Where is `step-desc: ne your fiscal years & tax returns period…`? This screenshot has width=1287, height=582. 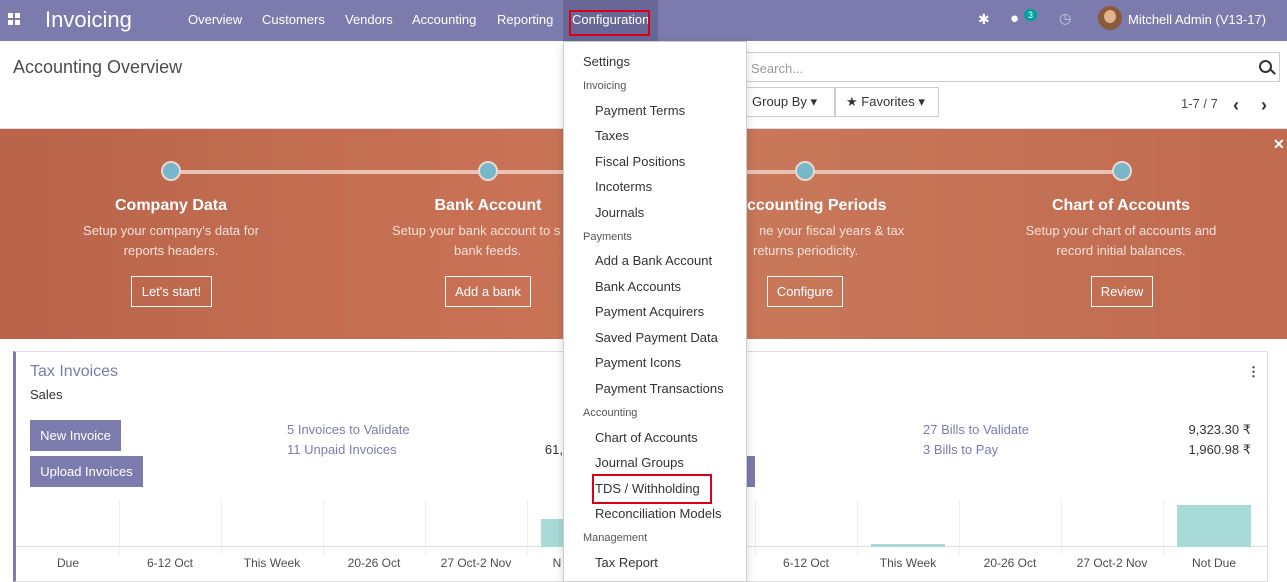 step-desc: ne your fiscal years & tax returns period… is located at coordinates (827, 241).